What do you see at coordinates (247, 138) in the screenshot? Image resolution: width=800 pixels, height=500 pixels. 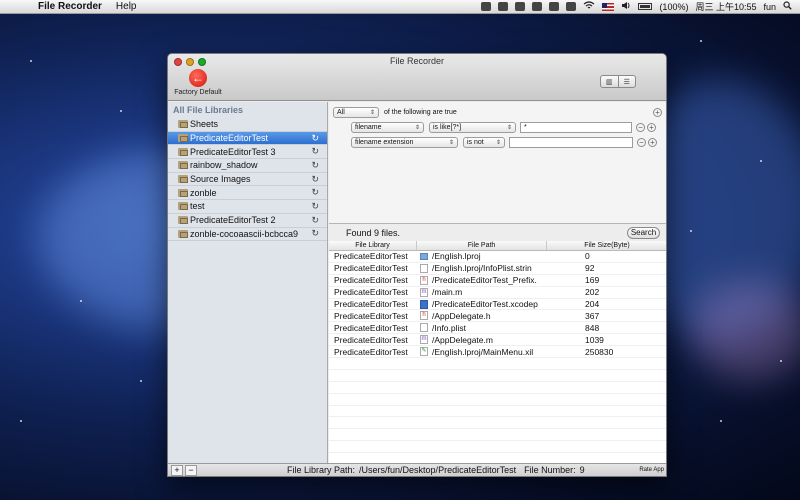 I see `sidebar-item-predicateeditortest: PredicateEditorTest ↻` at bounding box center [247, 138].